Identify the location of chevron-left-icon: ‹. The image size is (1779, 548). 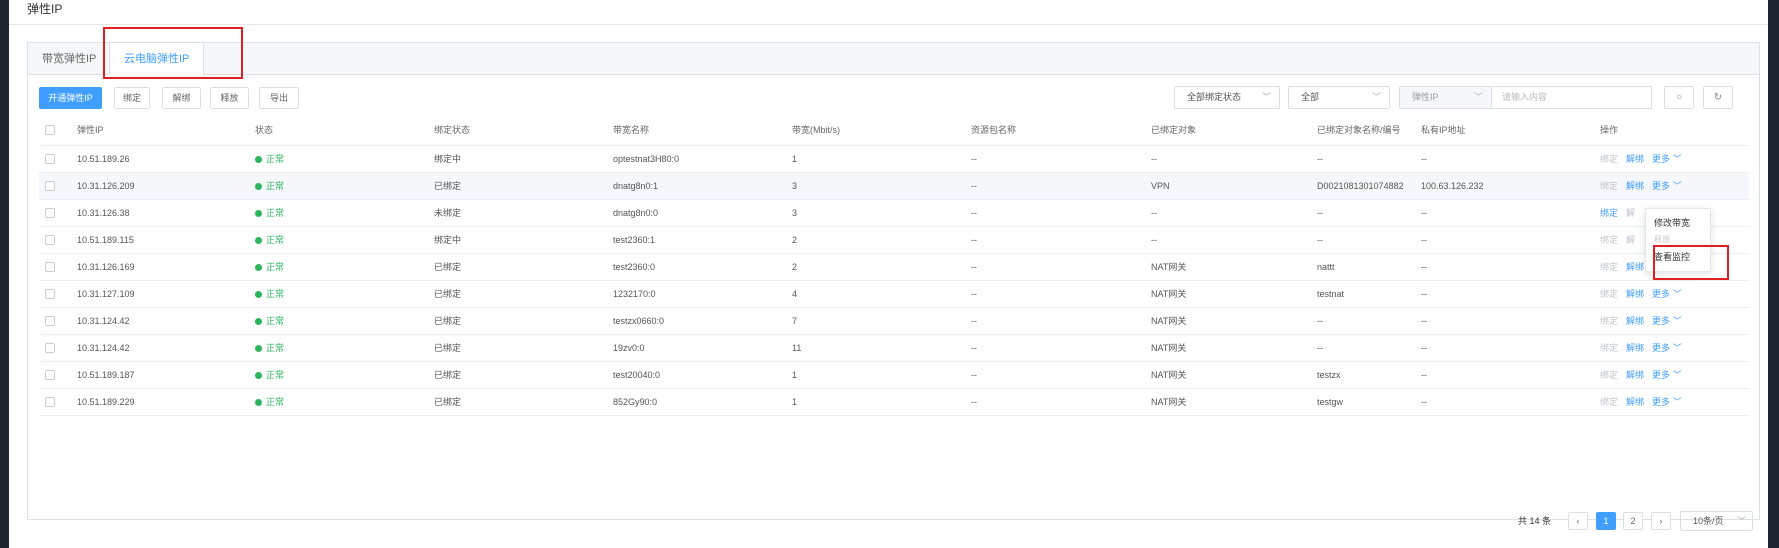
(1578, 521).